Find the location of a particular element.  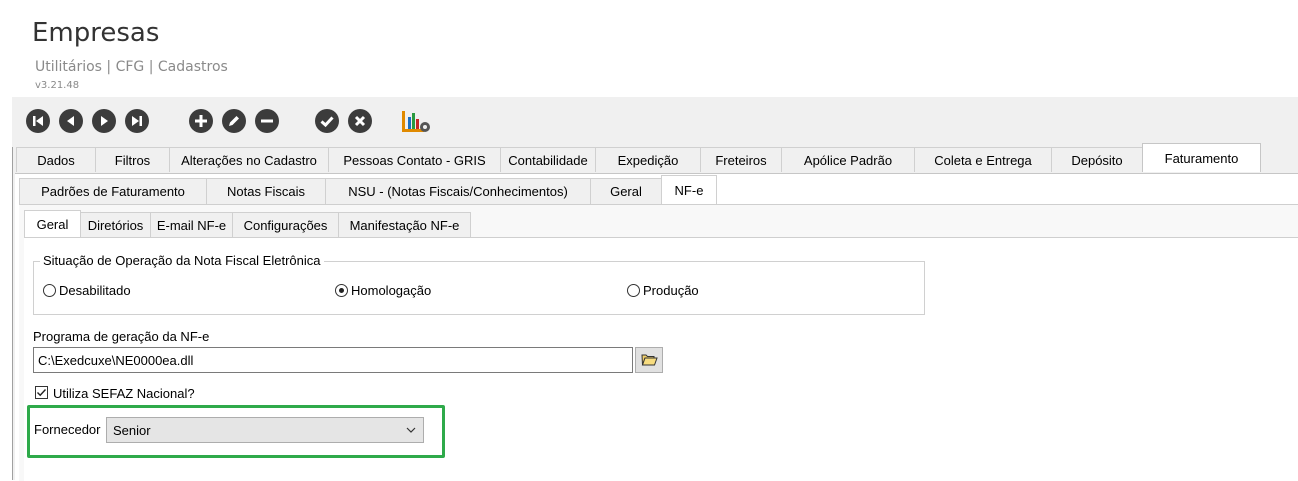

chevron-down-icon is located at coordinates (411, 430).